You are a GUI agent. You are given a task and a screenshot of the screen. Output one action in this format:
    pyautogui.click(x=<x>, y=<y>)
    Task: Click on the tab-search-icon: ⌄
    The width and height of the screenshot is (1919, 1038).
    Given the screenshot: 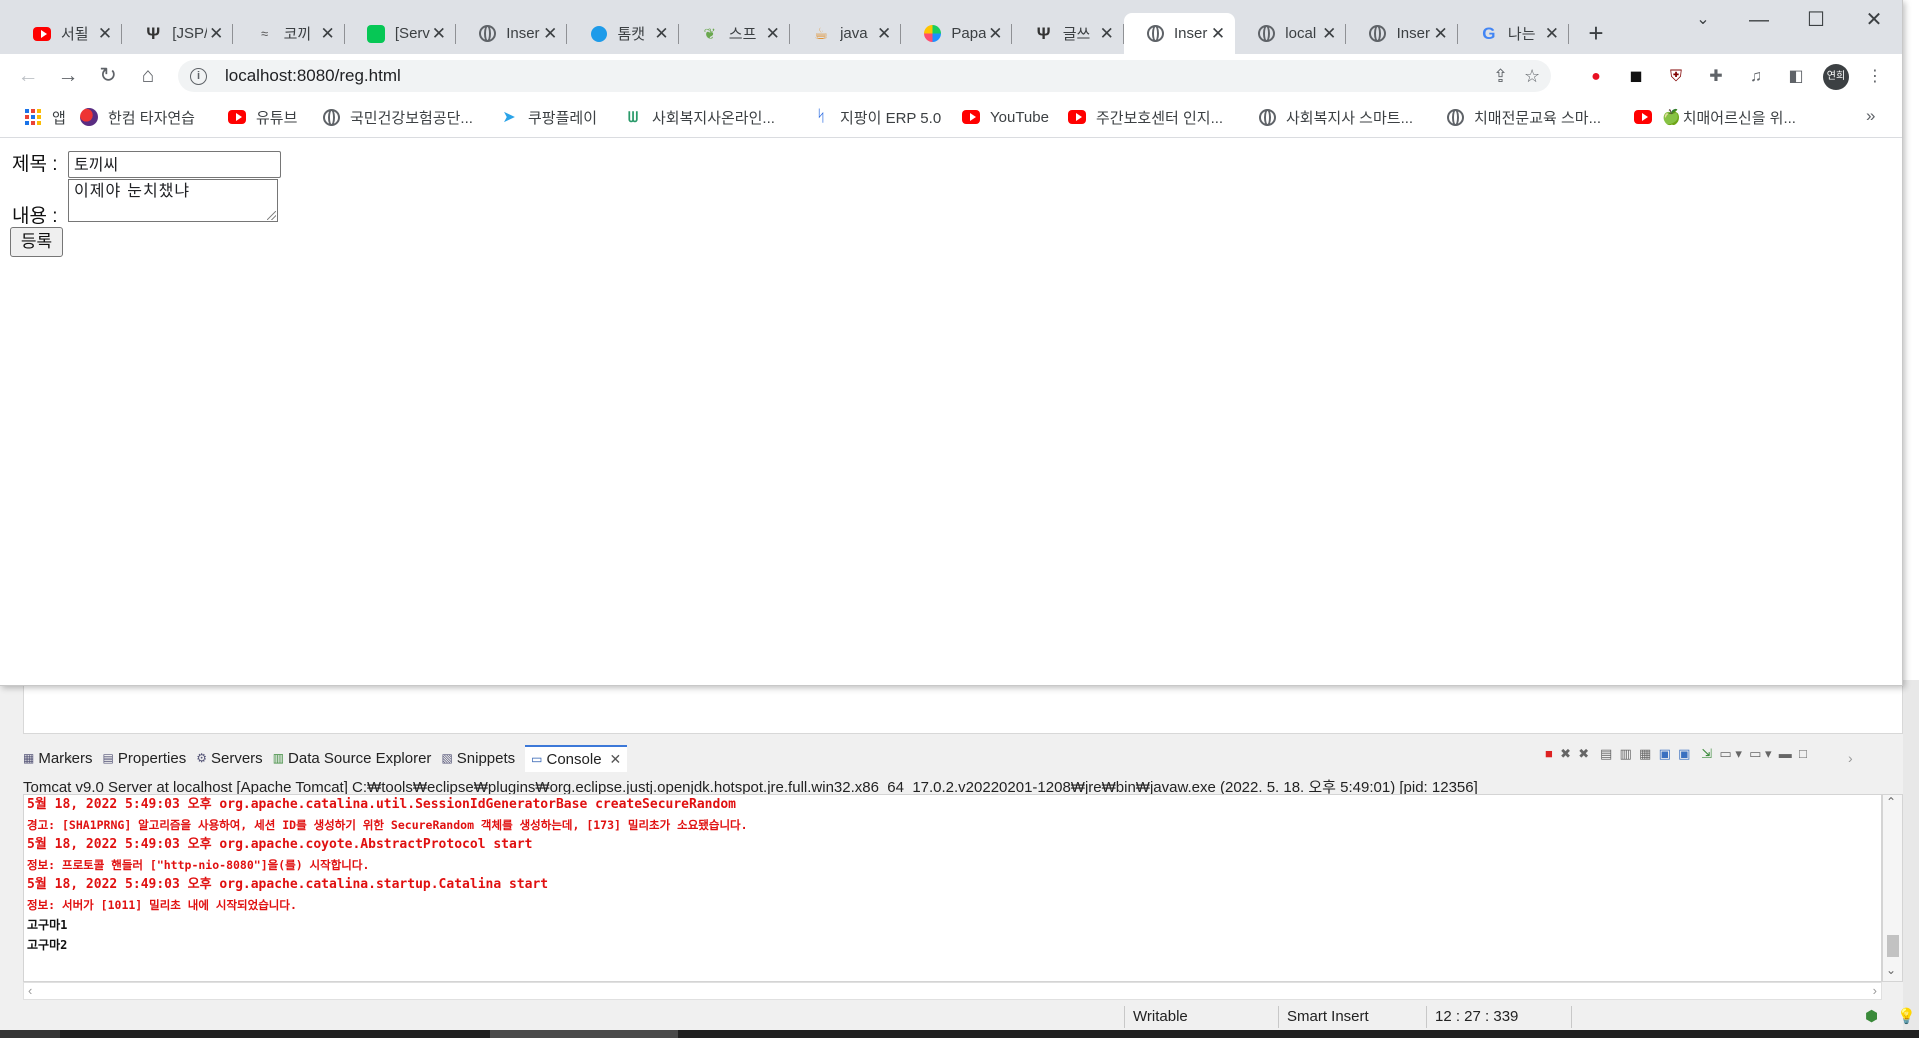 What is the action you would take?
    pyautogui.click(x=1703, y=21)
    